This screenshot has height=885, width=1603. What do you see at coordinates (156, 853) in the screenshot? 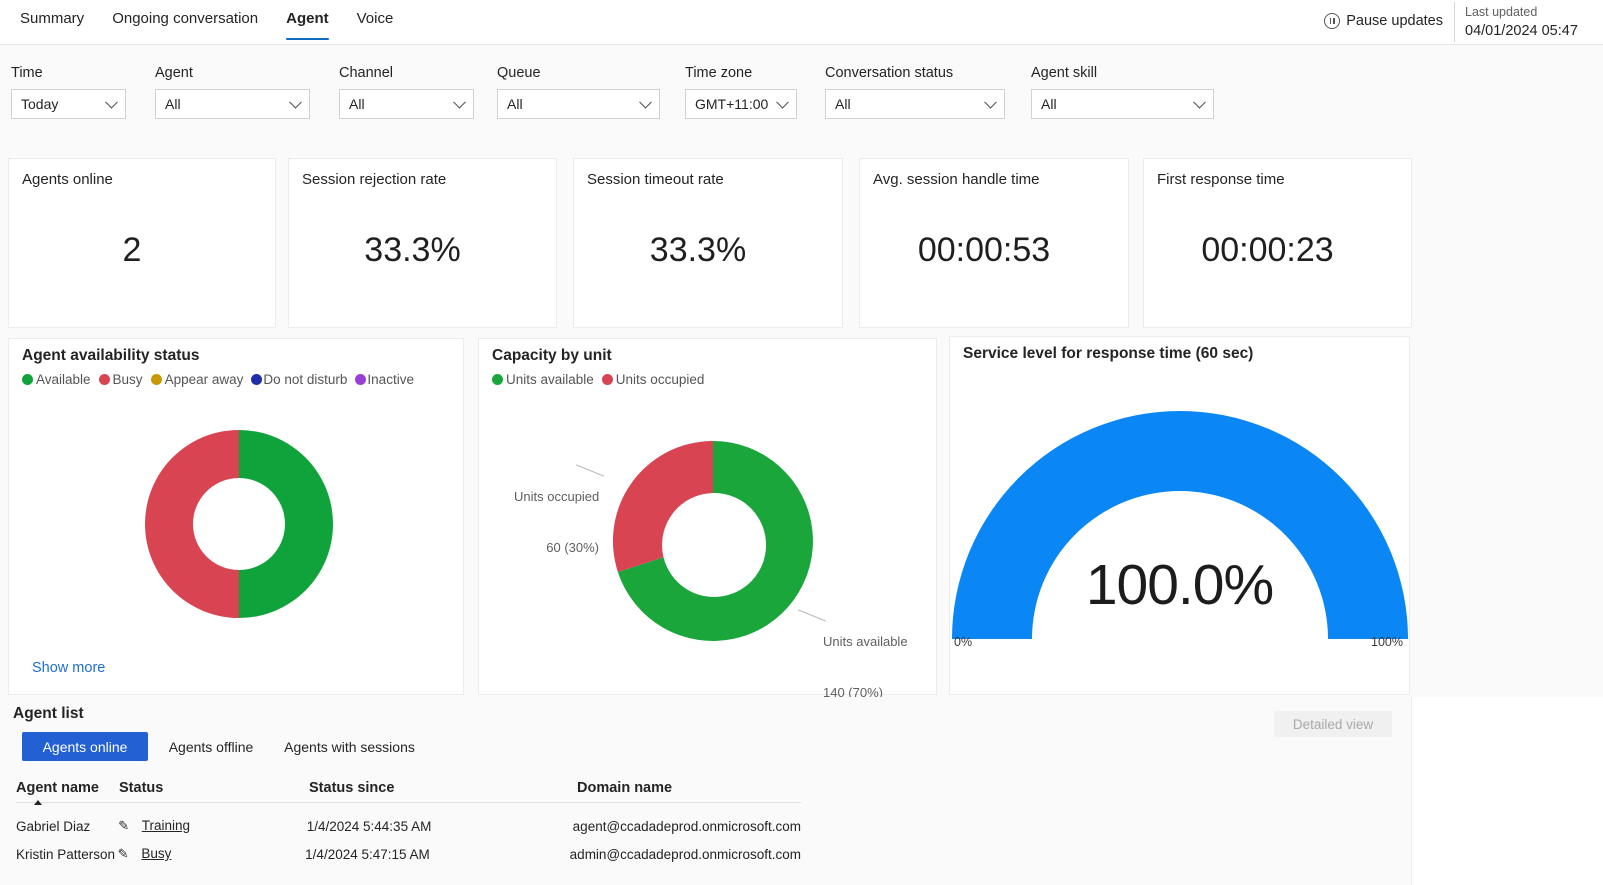
I see `cell-status-value: Busy` at bounding box center [156, 853].